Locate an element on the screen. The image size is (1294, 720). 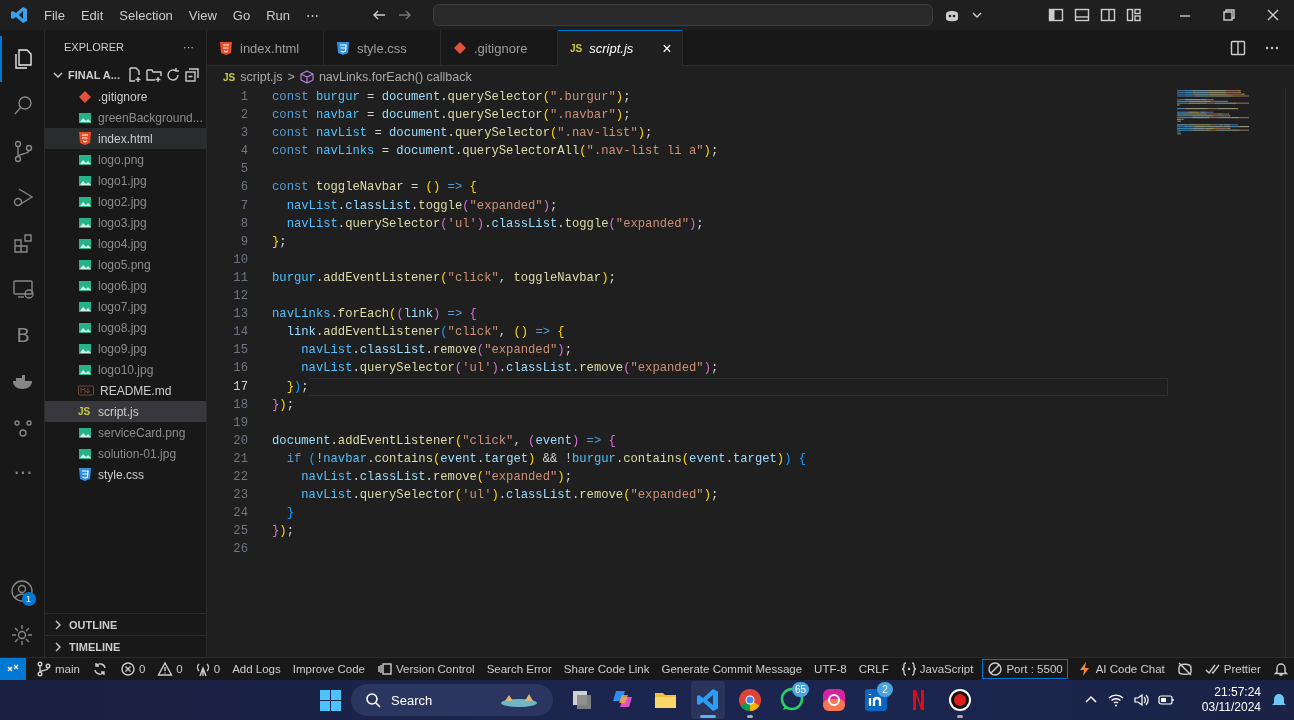
status-item: Port : 5500 is located at coordinates (1025, 669).